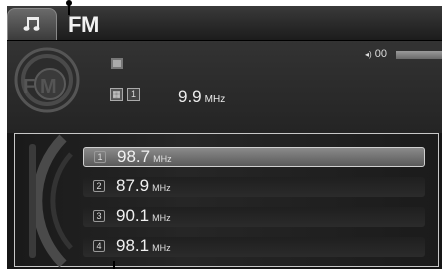  What do you see at coordinates (32, 201) in the screenshot?
I see `scrollbar` at bounding box center [32, 201].